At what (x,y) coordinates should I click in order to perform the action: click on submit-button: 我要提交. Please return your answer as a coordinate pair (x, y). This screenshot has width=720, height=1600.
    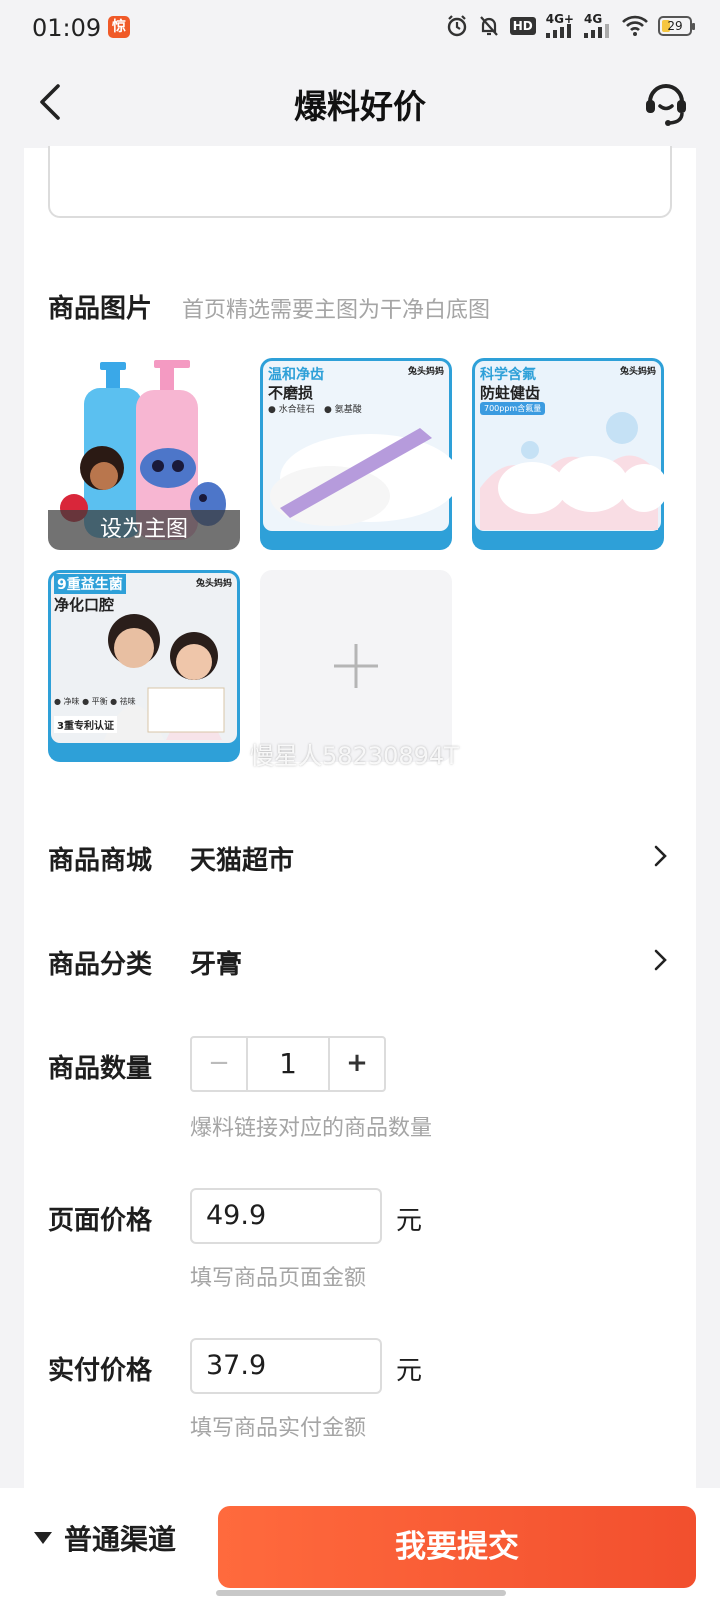
    Looking at the image, I should click on (457, 1547).